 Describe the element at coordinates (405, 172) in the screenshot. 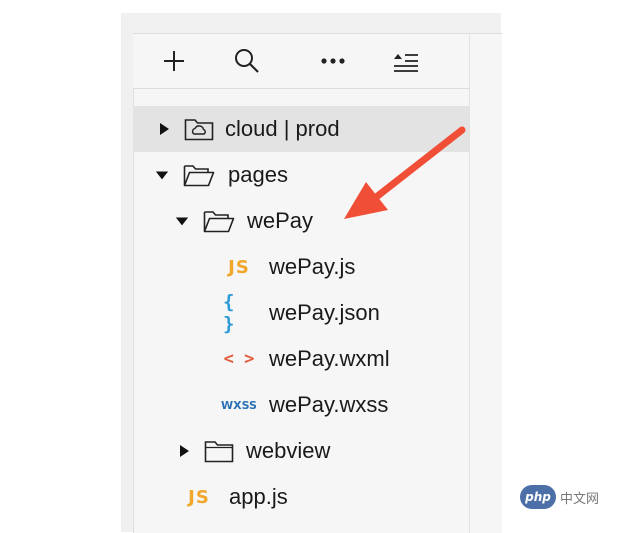

I see `annotation-arrow` at that location.